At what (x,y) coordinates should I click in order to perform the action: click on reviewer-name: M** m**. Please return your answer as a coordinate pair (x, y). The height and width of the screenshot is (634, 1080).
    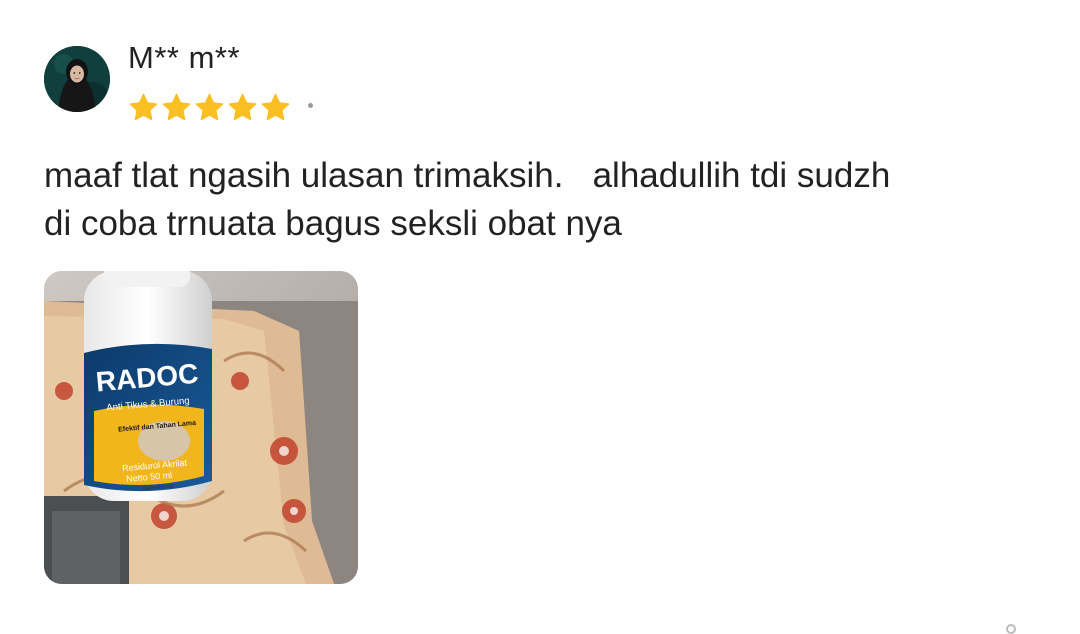
    Looking at the image, I should click on (184, 57).